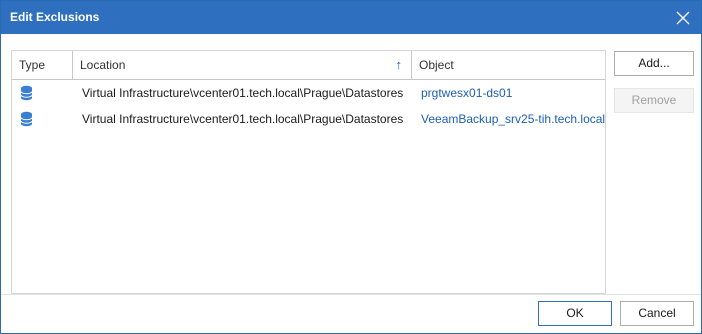 This screenshot has height=334, width=702. I want to click on column-header-location: Location ↑, so click(242, 65).